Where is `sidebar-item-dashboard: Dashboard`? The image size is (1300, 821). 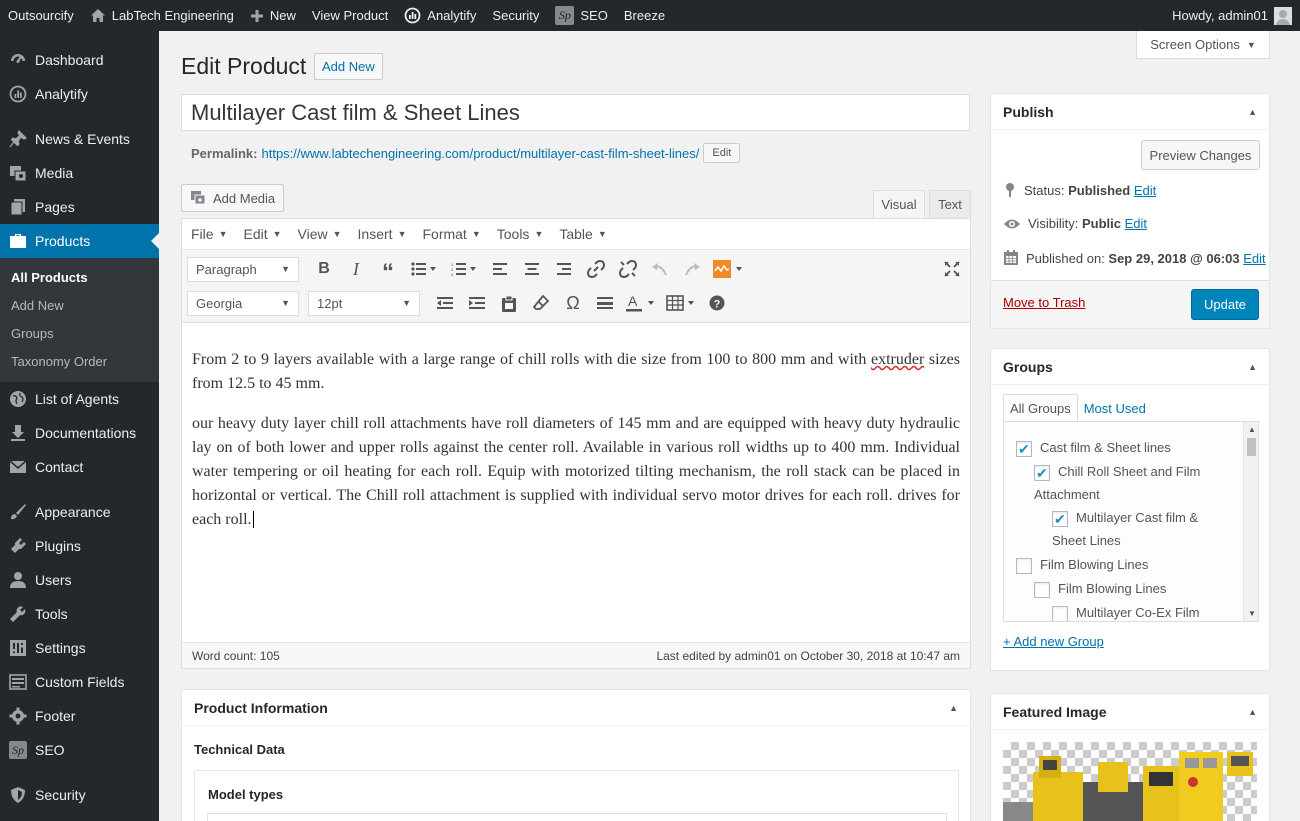
sidebar-item-dashboard: Dashboard is located at coordinates (79, 60).